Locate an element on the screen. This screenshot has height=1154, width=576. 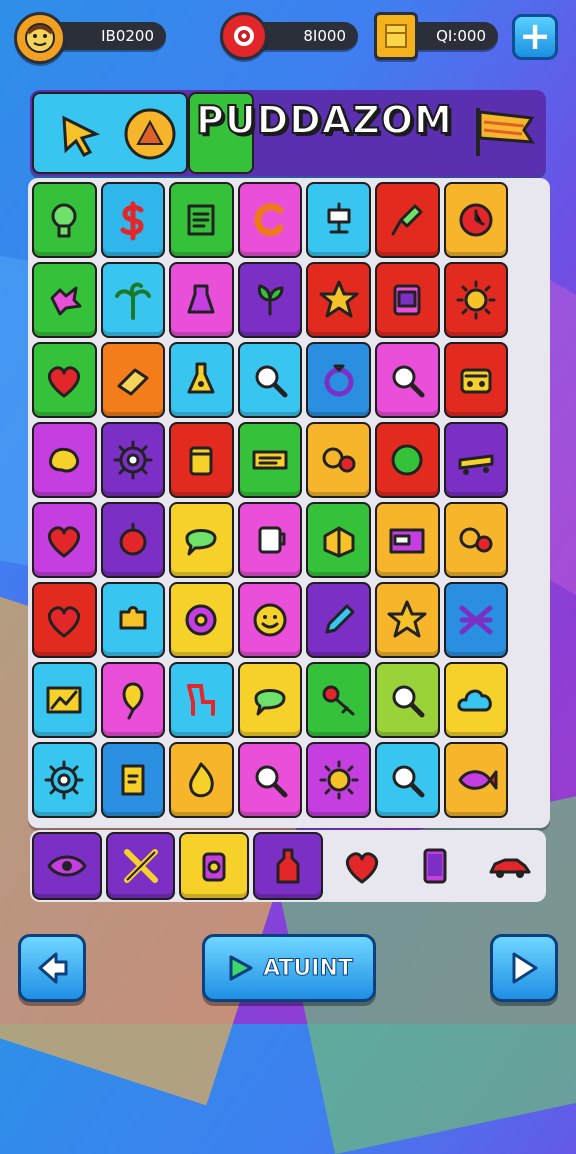
next-button is located at coordinates (524, 968).